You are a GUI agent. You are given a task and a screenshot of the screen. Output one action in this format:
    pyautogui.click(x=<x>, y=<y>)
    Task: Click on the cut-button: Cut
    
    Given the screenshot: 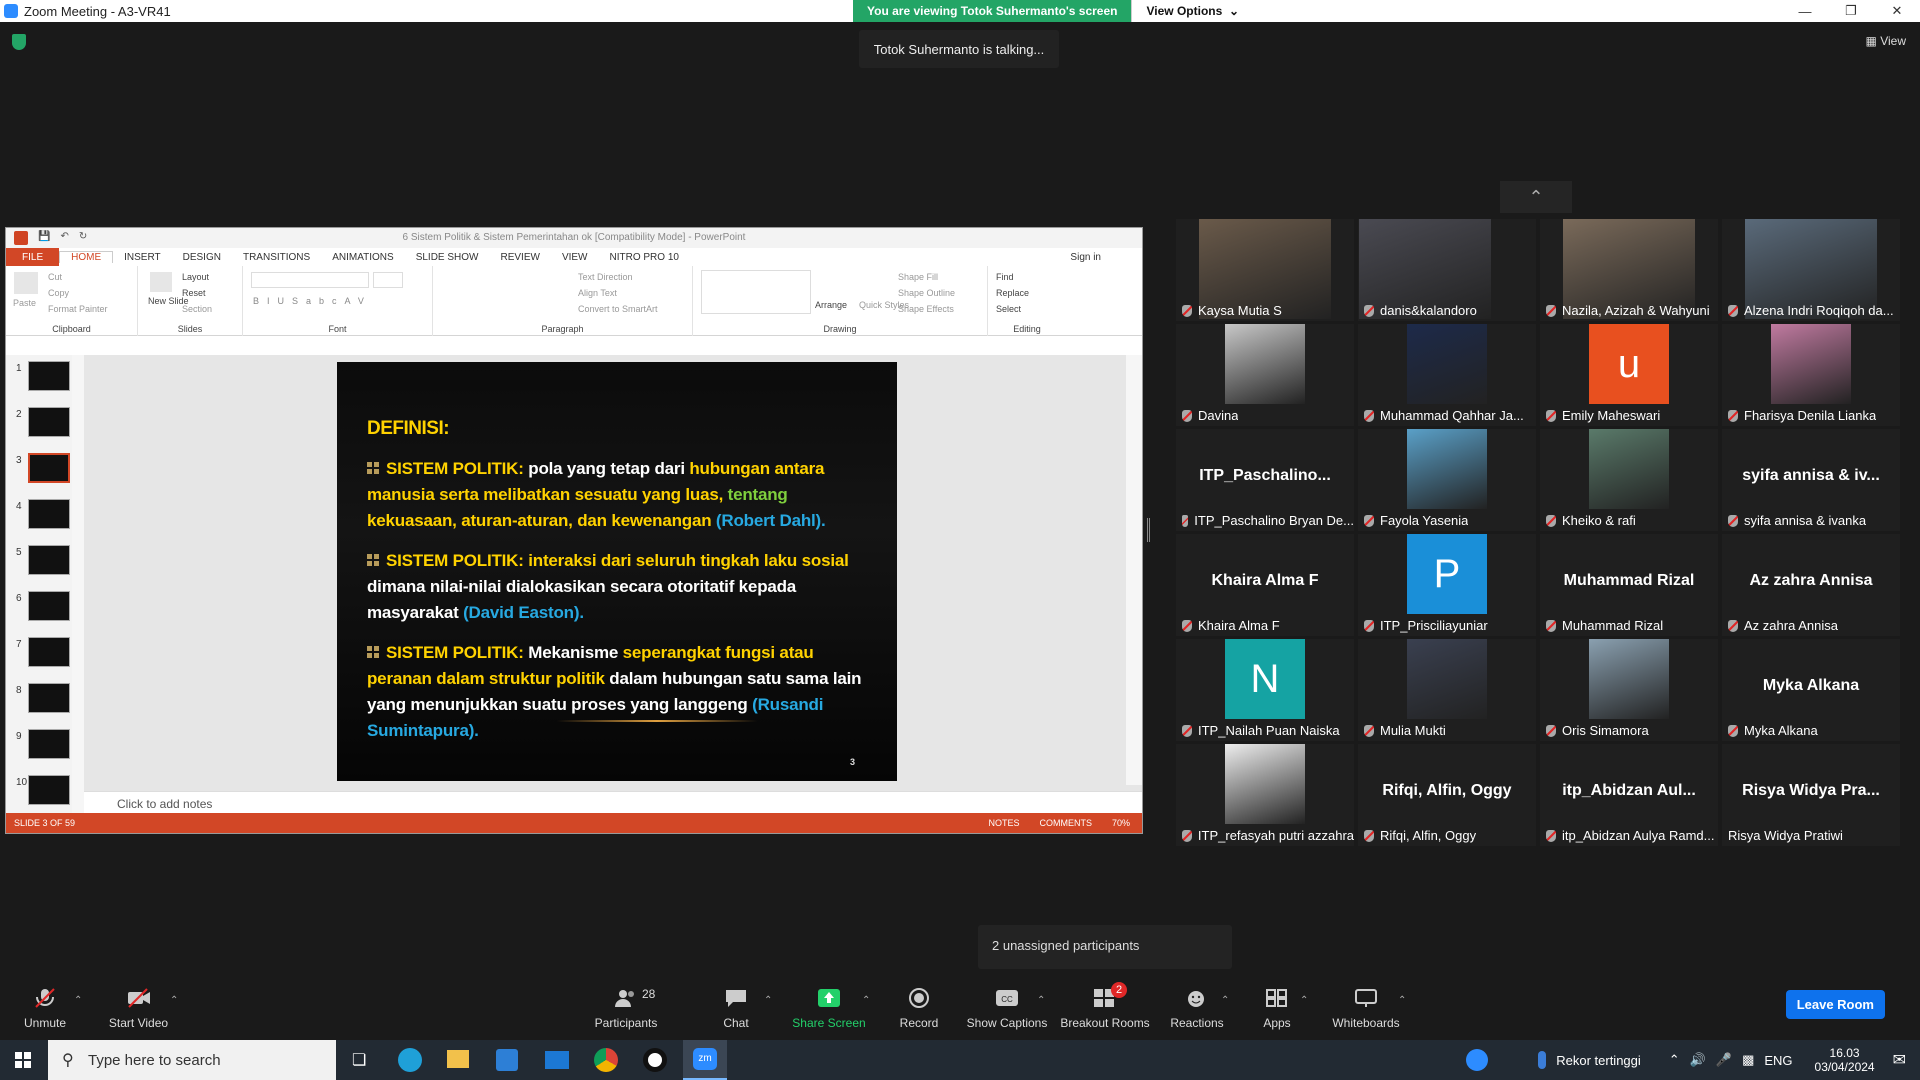 What is the action you would take?
    pyautogui.click(x=55, y=277)
    